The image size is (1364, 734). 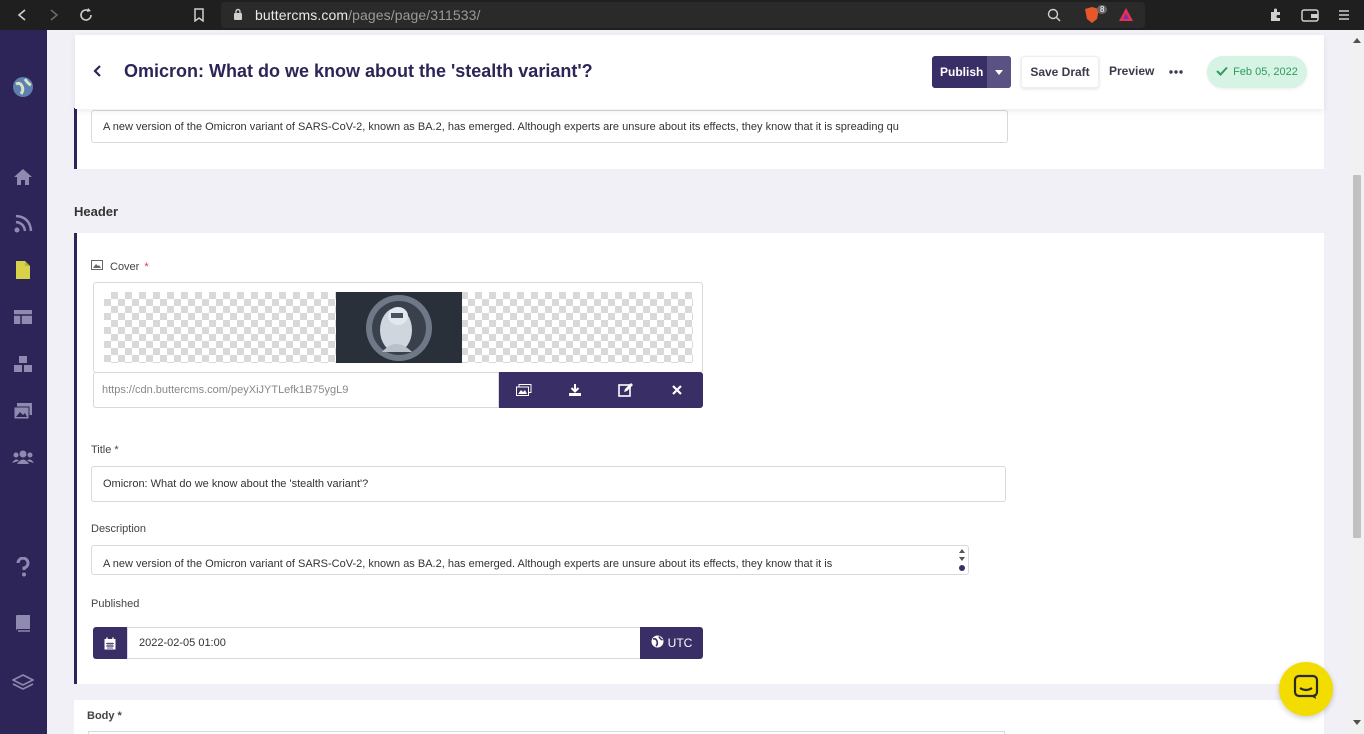 I want to click on menu-icon, so click(x=1344, y=15).